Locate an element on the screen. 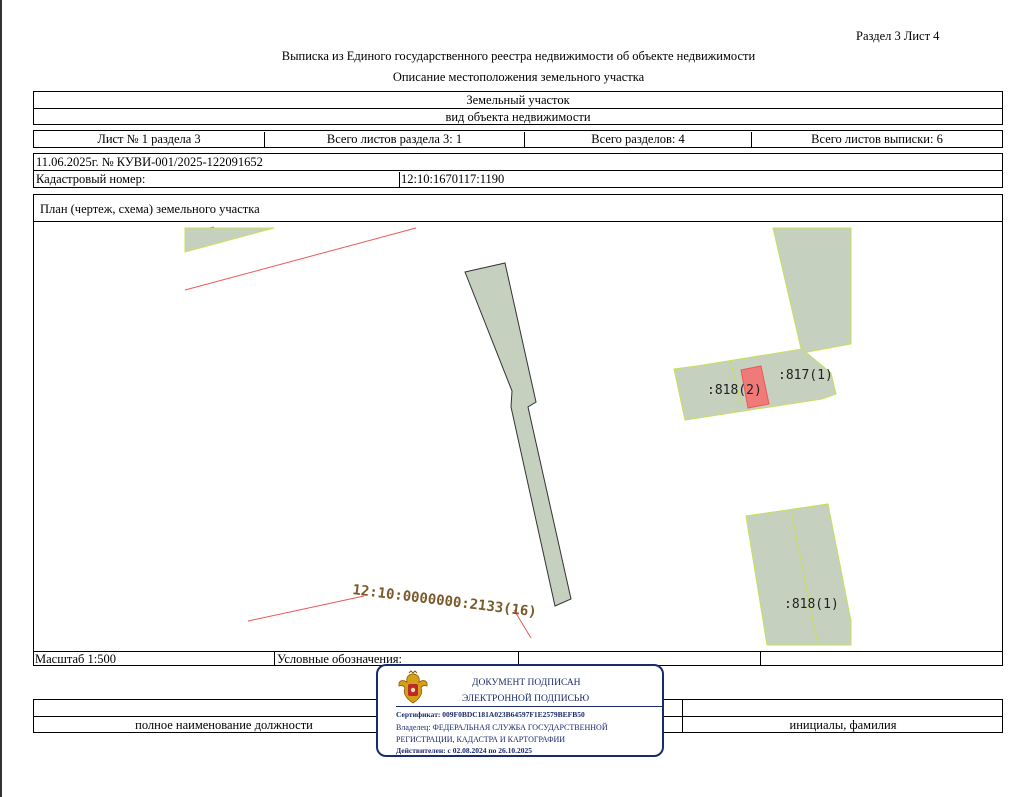 The width and height of the screenshot is (1033, 797). label-817-1: :817(1) is located at coordinates (805, 375).